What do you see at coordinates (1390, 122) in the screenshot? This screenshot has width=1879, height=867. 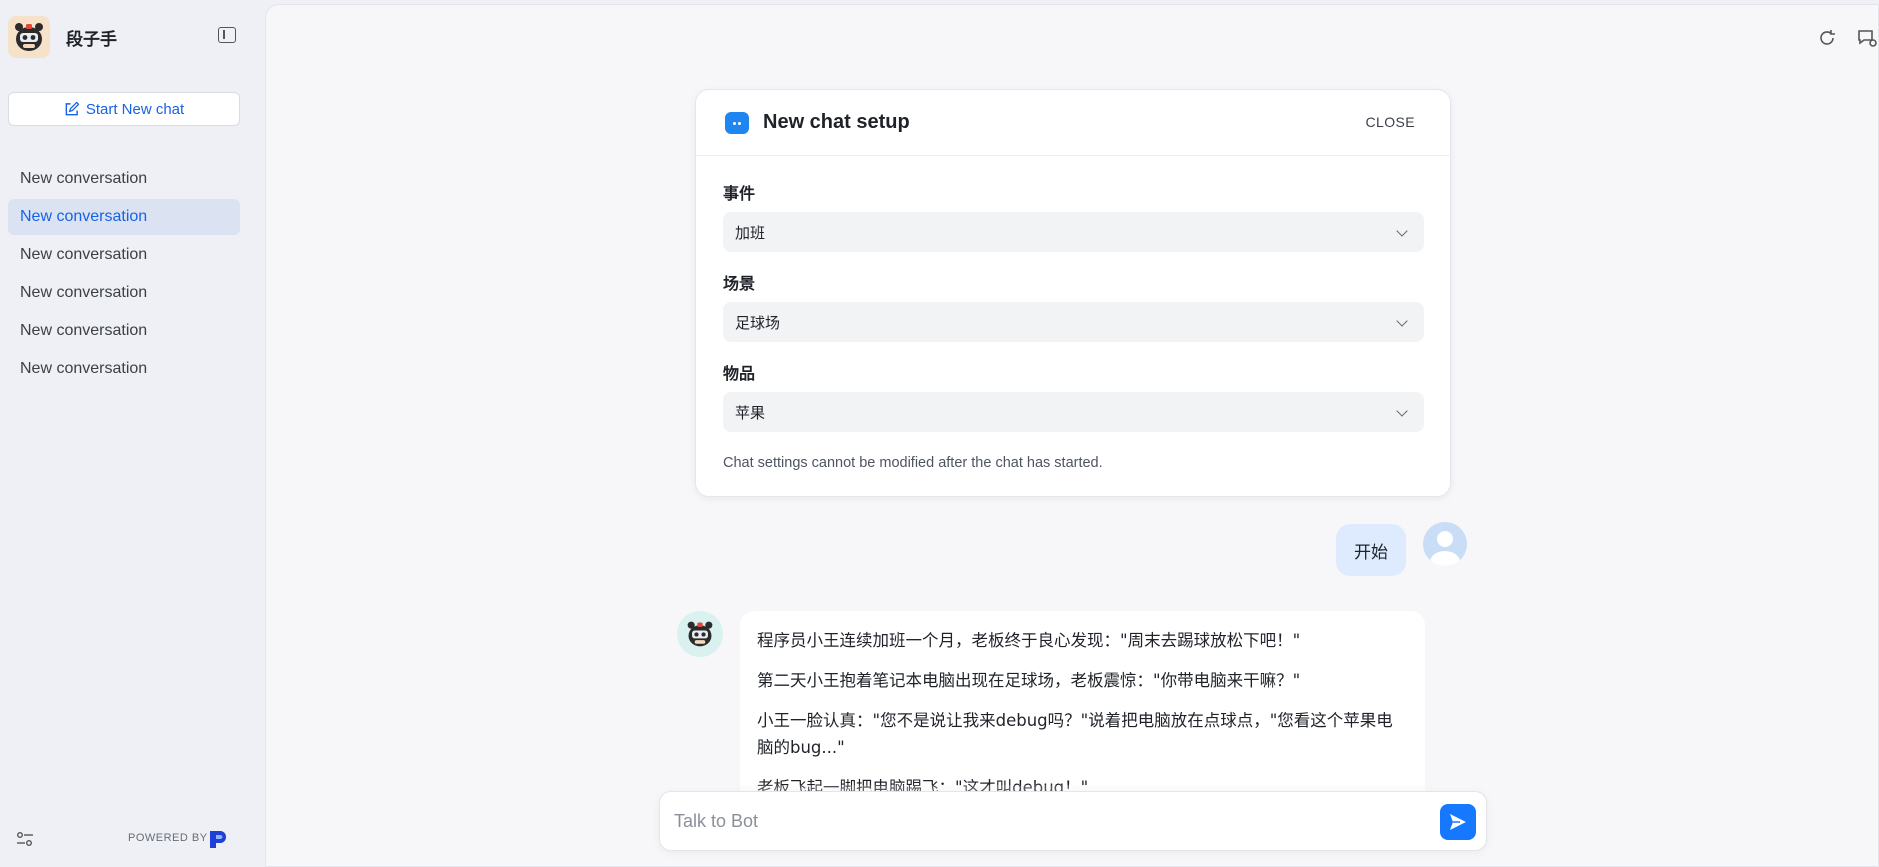 I see `close-button: CLOSE` at bounding box center [1390, 122].